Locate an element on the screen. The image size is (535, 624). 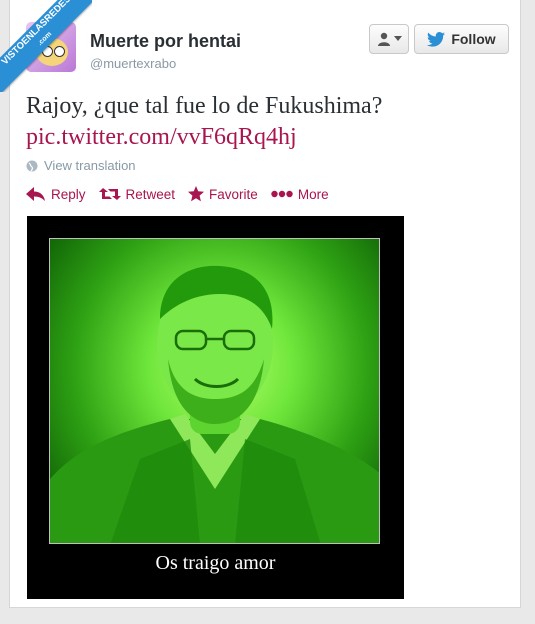
retweet-button: Retweet is located at coordinates (137, 194).